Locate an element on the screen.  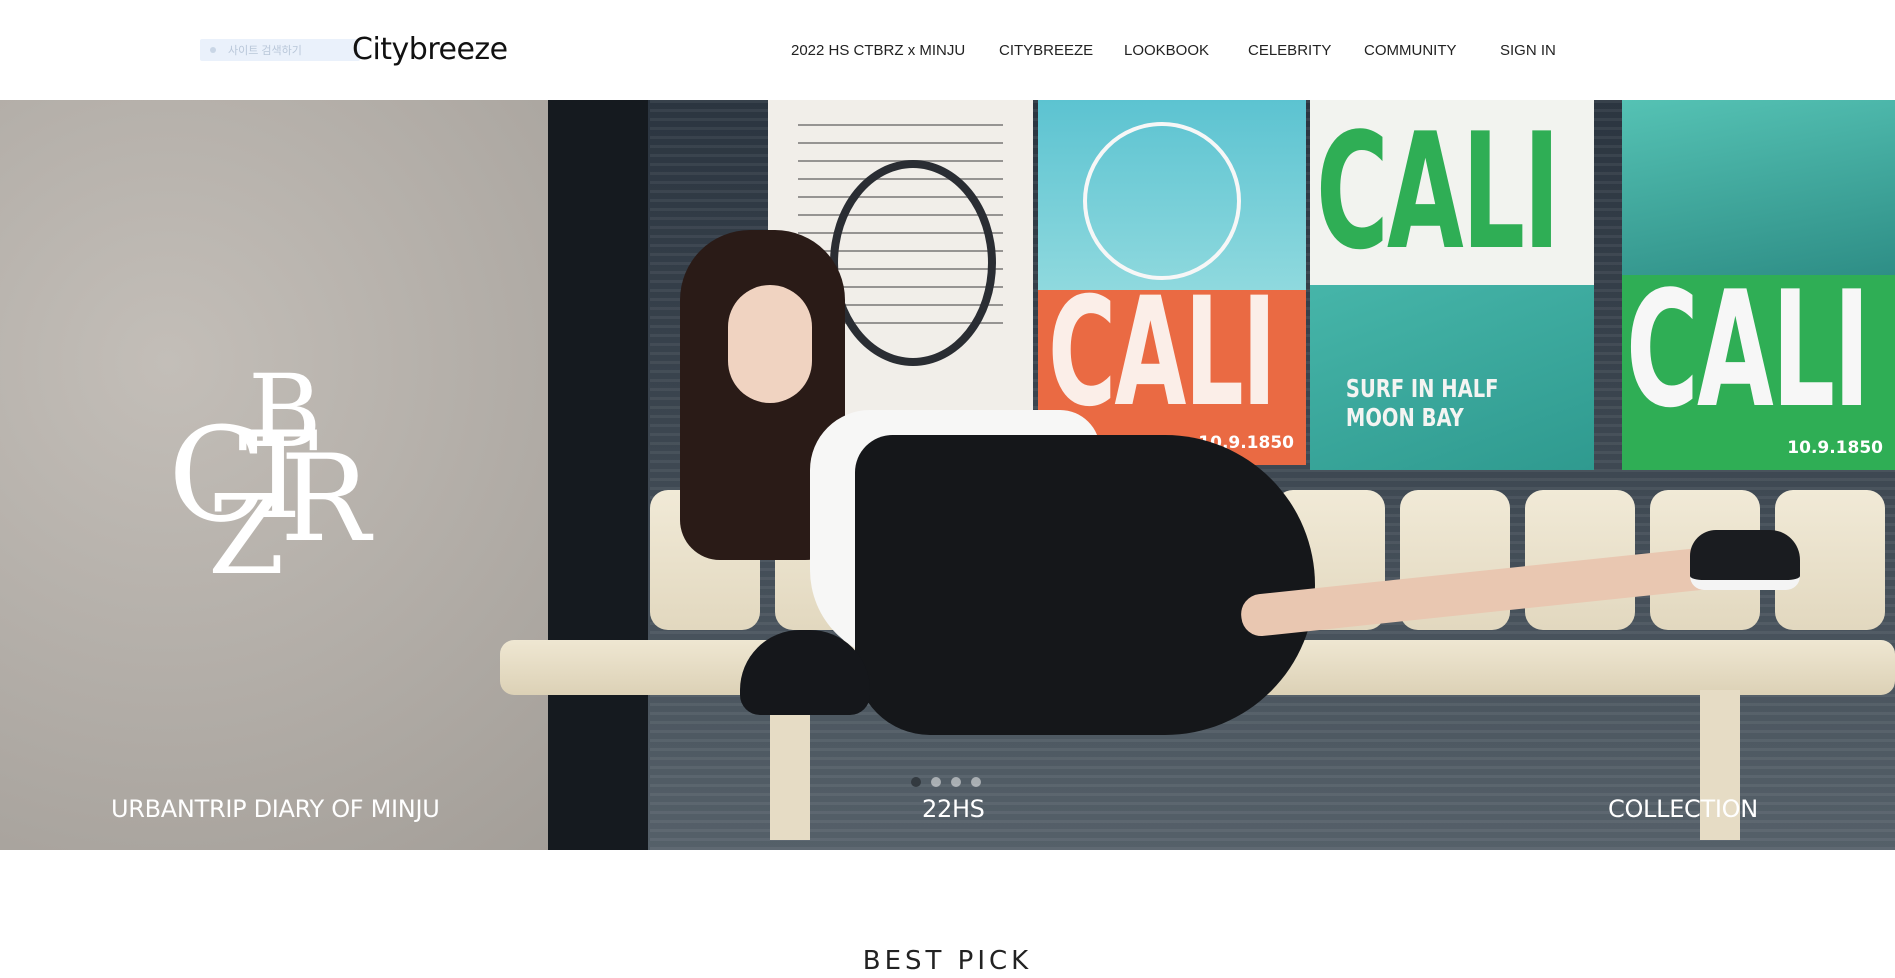
model-leg is located at coordinates (1490, 591).